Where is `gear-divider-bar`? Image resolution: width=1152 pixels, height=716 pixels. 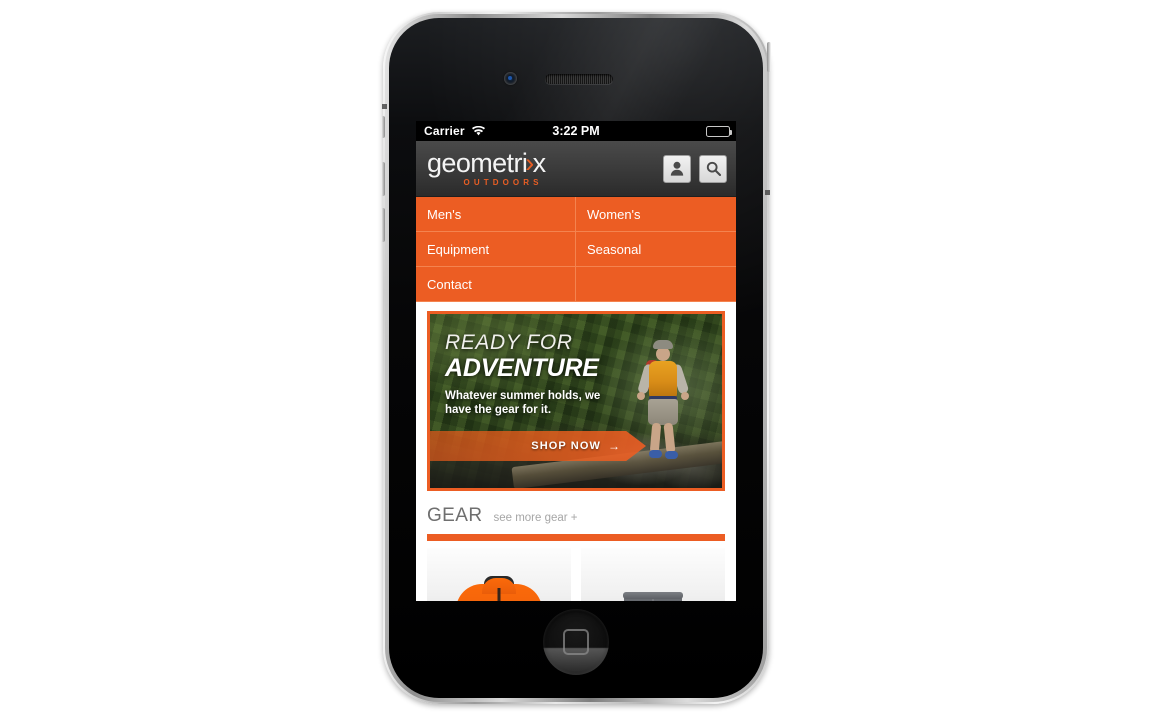
gear-divider-bar is located at coordinates (576, 537).